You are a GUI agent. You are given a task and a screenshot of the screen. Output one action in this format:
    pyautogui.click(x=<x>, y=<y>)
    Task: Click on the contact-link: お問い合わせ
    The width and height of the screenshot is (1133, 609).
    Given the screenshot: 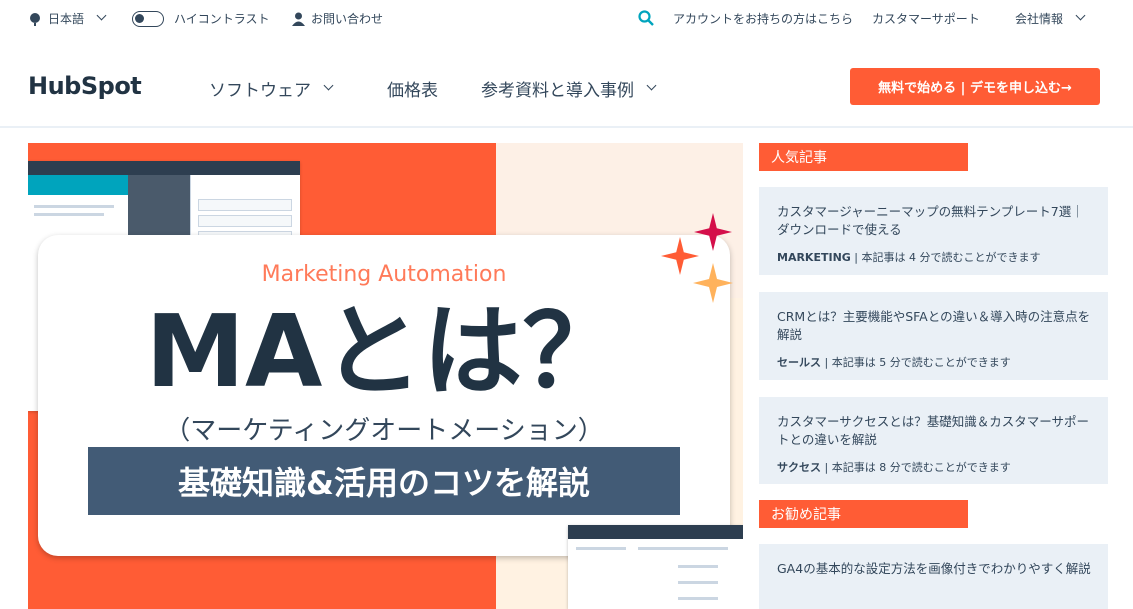 What is the action you would take?
    pyautogui.click(x=337, y=18)
    